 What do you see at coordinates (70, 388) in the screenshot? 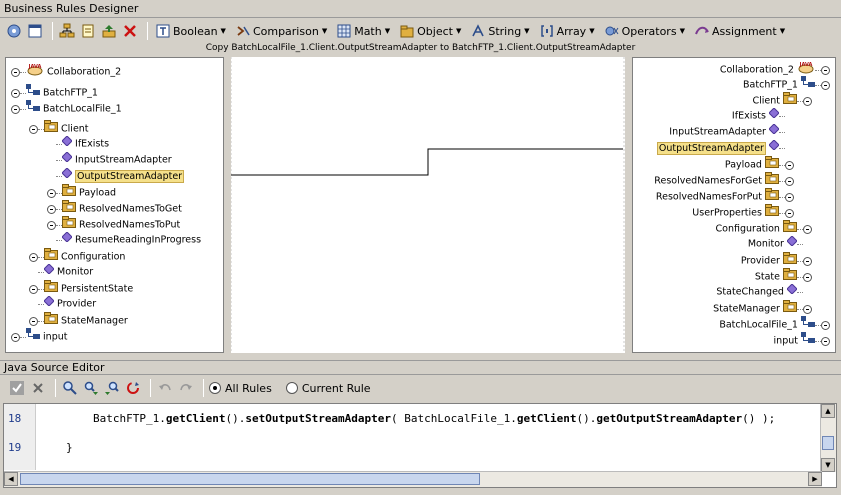
I see `search-icon` at bounding box center [70, 388].